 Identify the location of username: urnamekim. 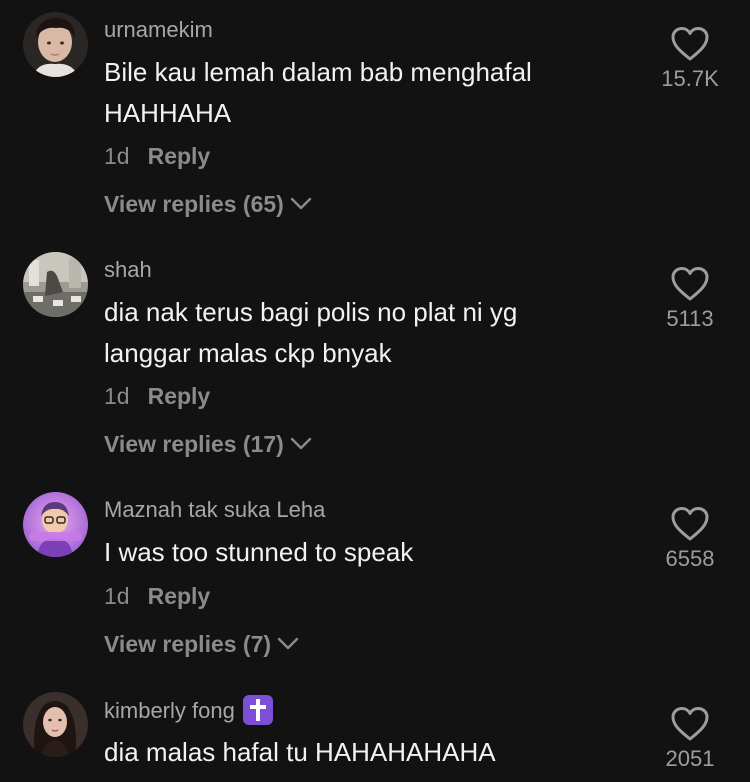
(158, 30).